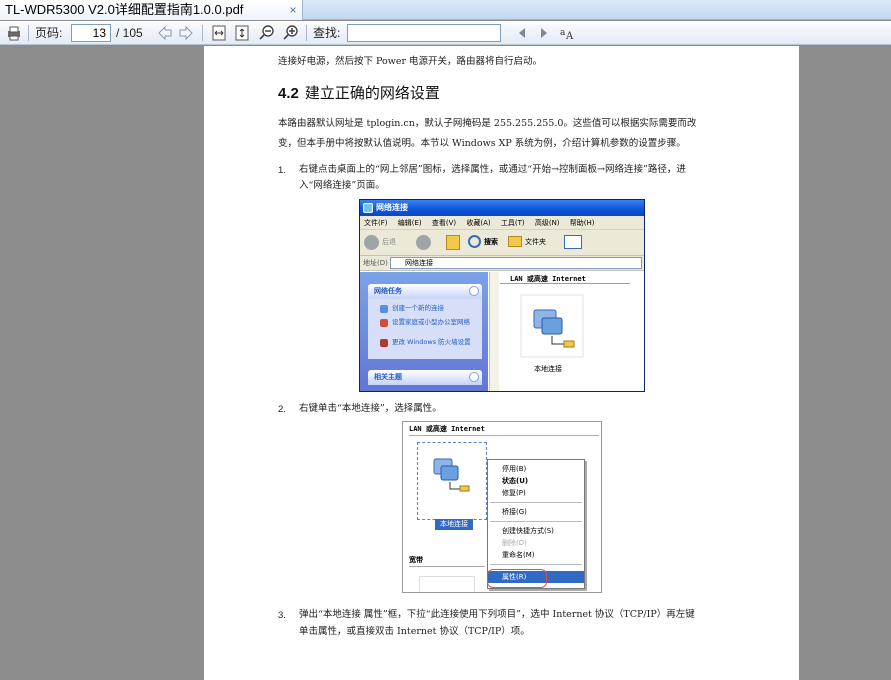  What do you see at coordinates (124, 9) in the screenshot?
I see `document-tab-title: TL-WDR5300 V2.0详细配置指南1.0.0.pdf` at bounding box center [124, 9].